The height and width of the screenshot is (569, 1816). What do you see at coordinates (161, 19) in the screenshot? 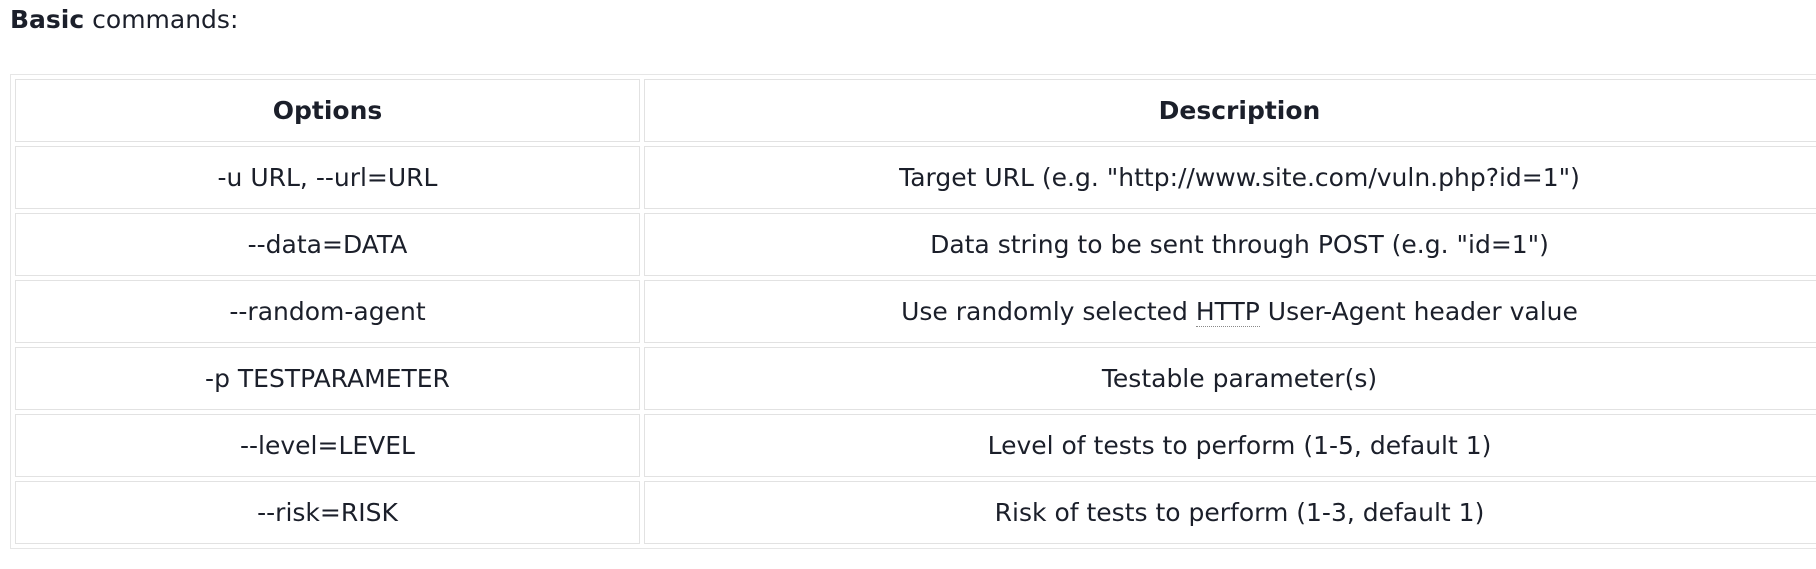
I see `section-heading-rest: commands:` at bounding box center [161, 19].